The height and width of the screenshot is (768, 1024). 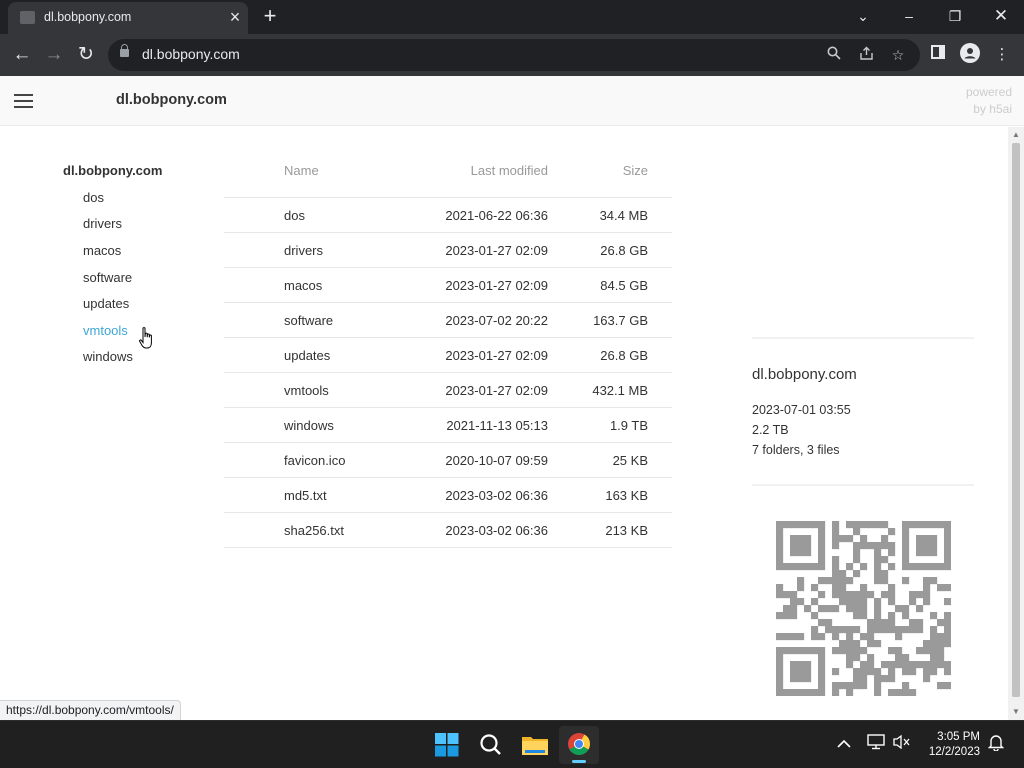 I want to click on file-row: favicon.ico 2020-10-07 09:59 25 KB, so click(x=448, y=460).